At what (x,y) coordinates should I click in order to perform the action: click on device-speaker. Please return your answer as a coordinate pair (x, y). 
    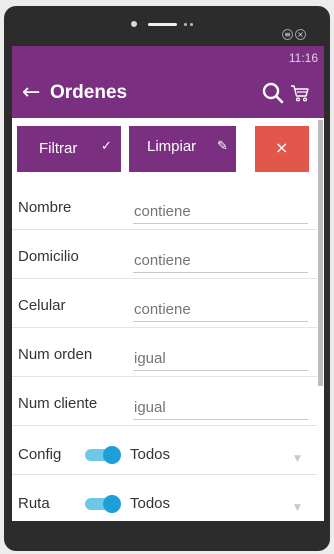
    Looking at the image, I should click on (171, 24).